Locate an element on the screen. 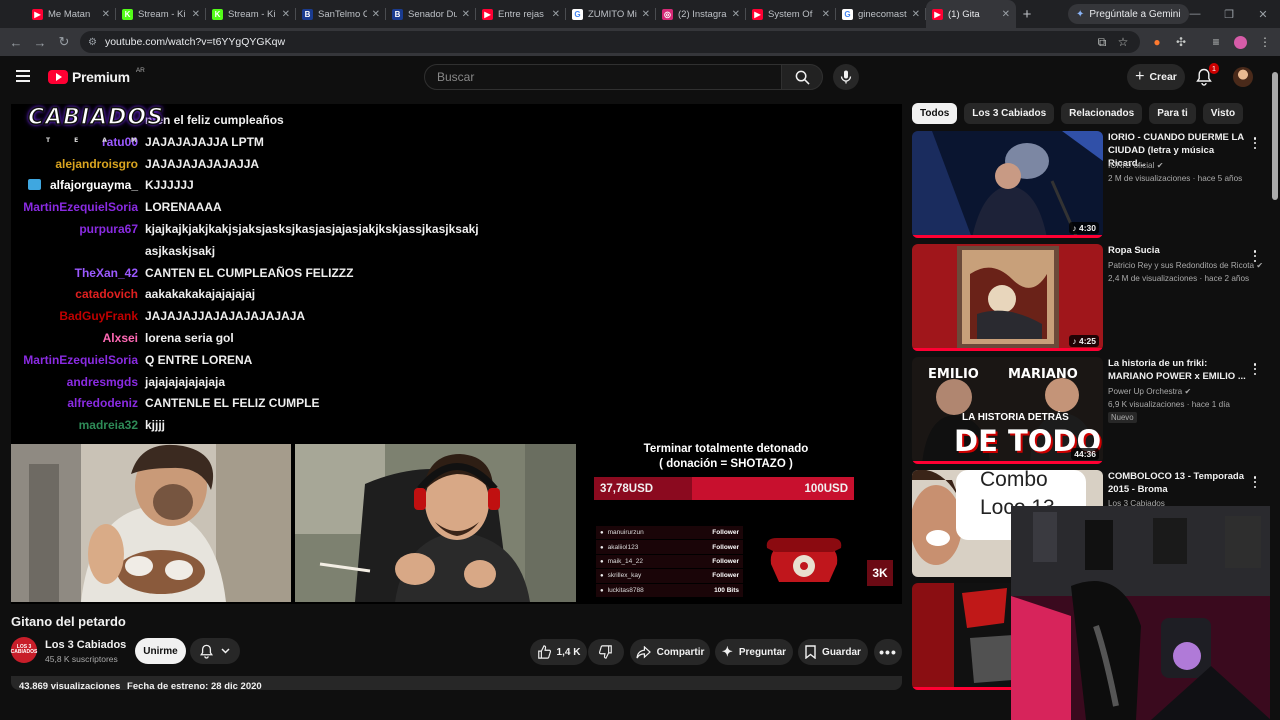 The image size is (1280, 720). browser-tab: B Senador Du ✕ is located at coordinates (431, 14).